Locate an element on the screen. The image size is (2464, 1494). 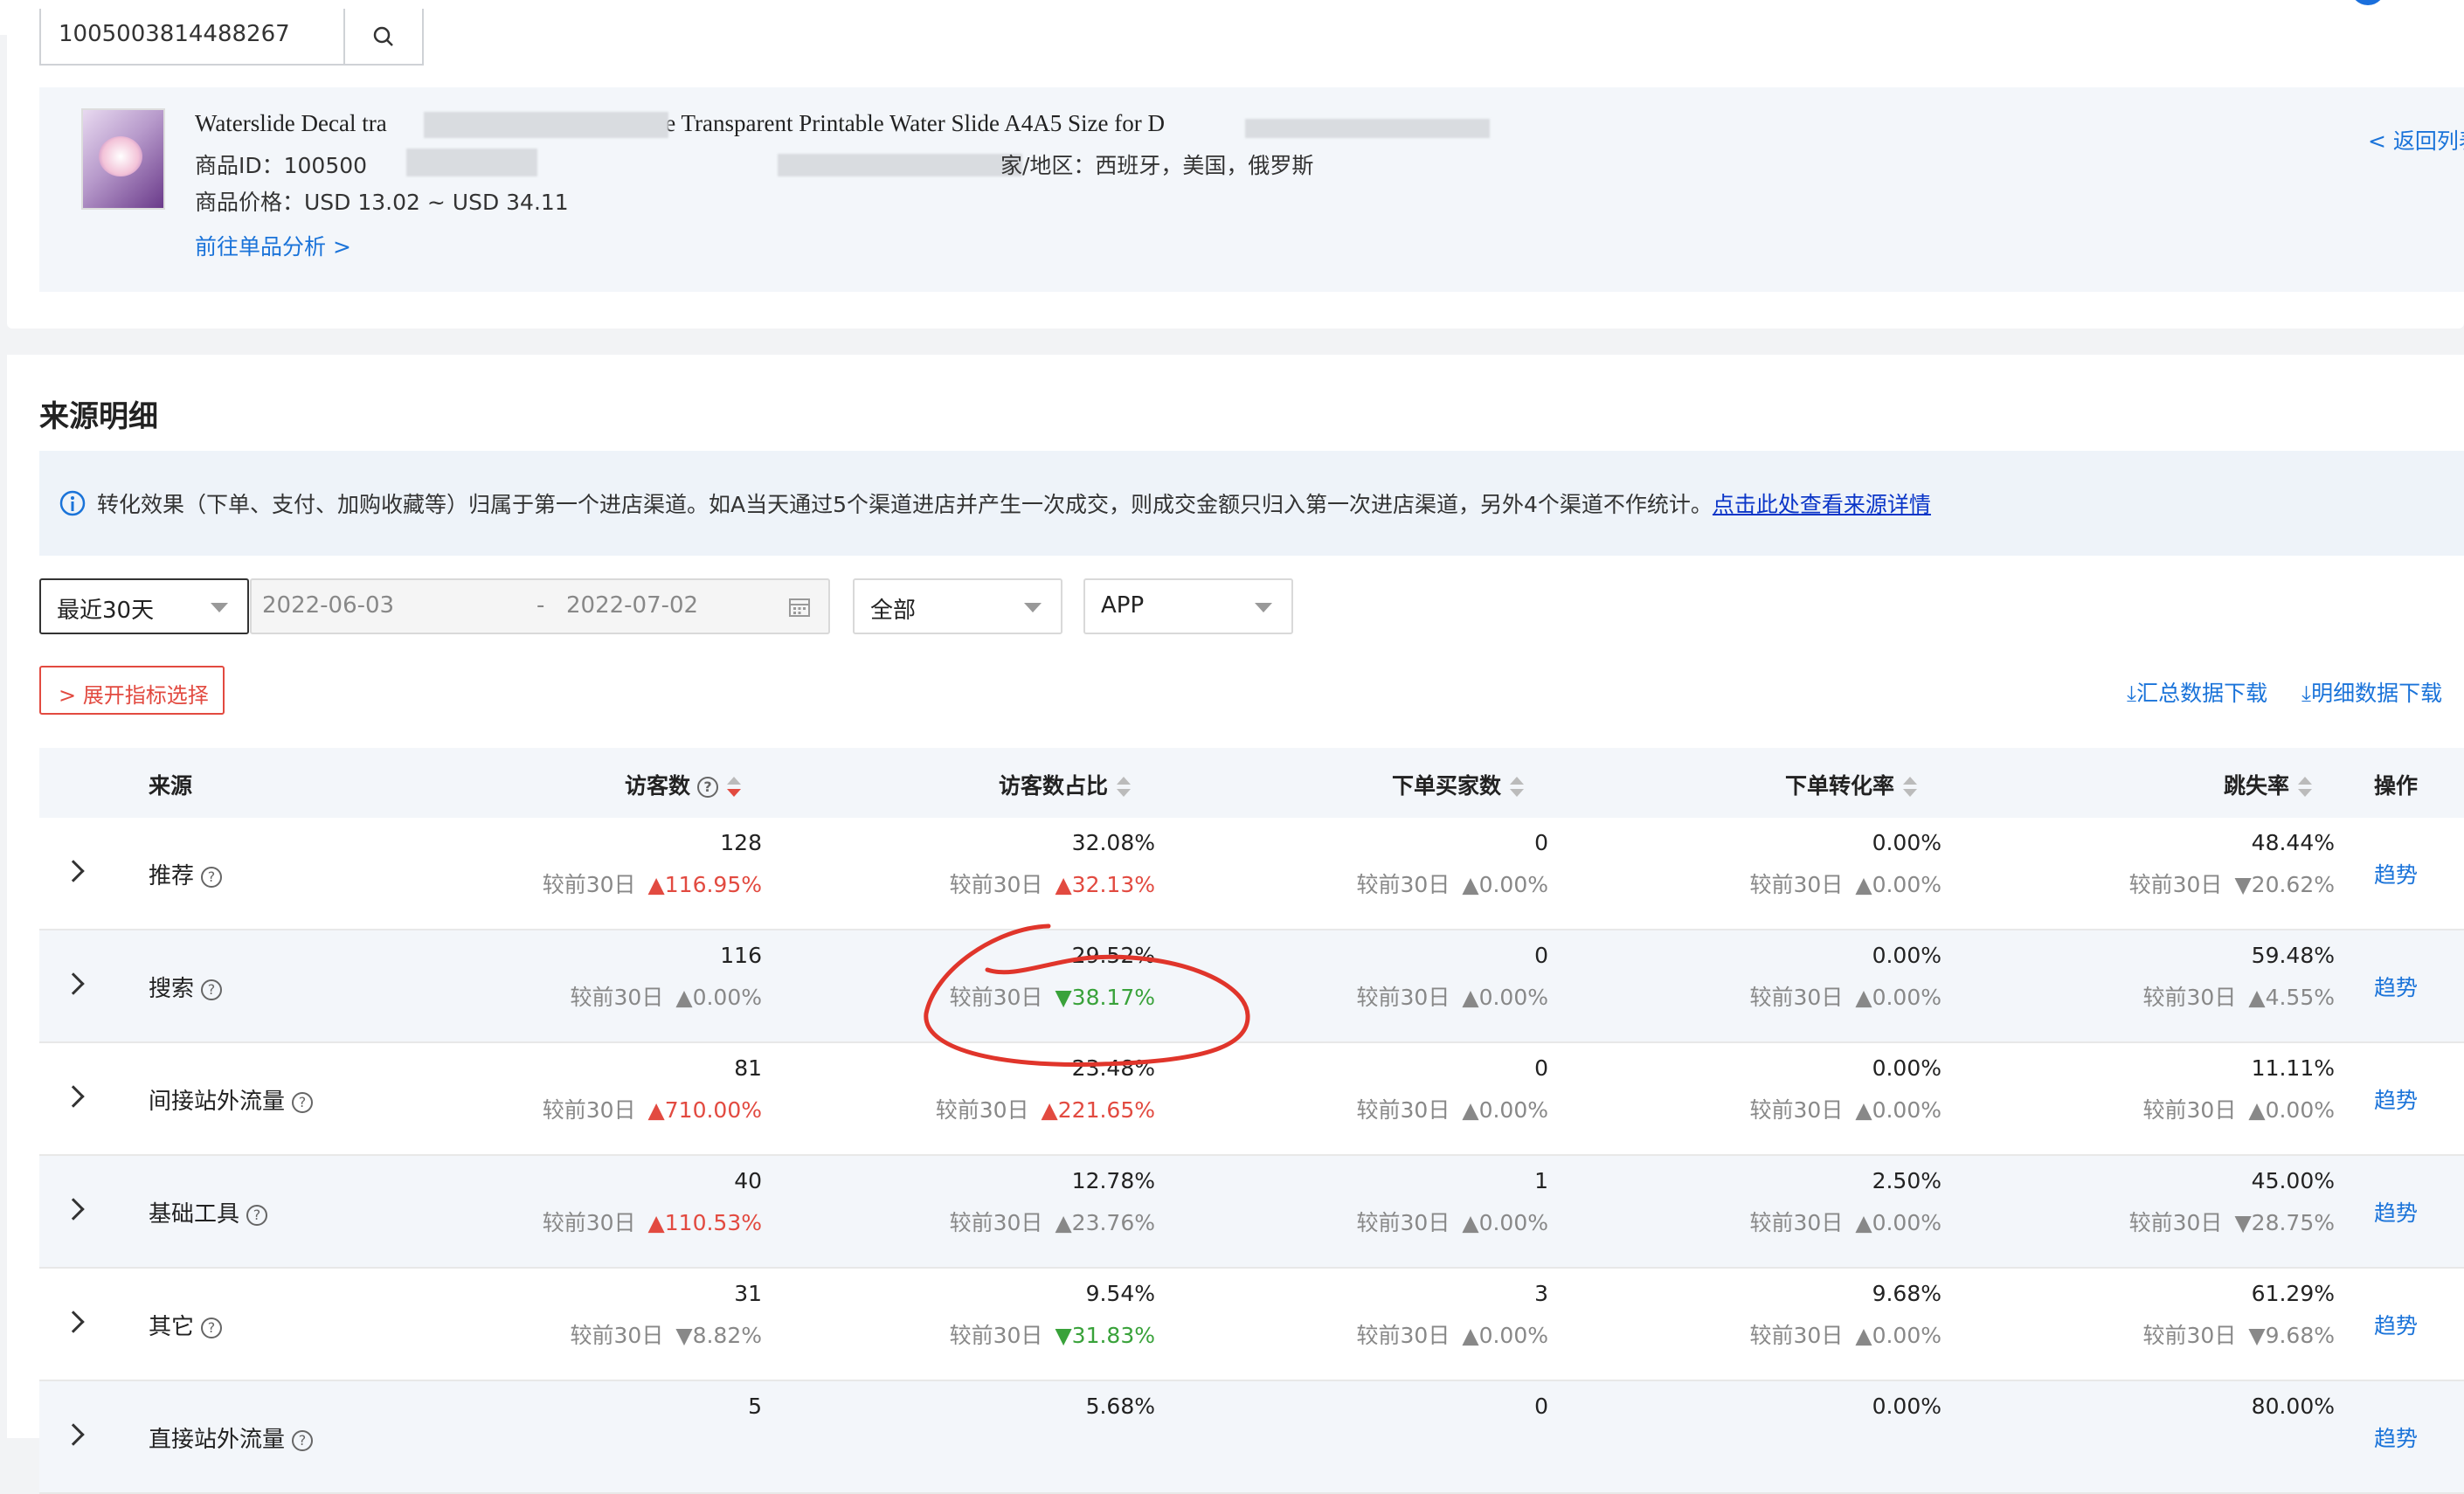
expand-metrics-label: 展开指标选择 is located at coordinates (145, 696).